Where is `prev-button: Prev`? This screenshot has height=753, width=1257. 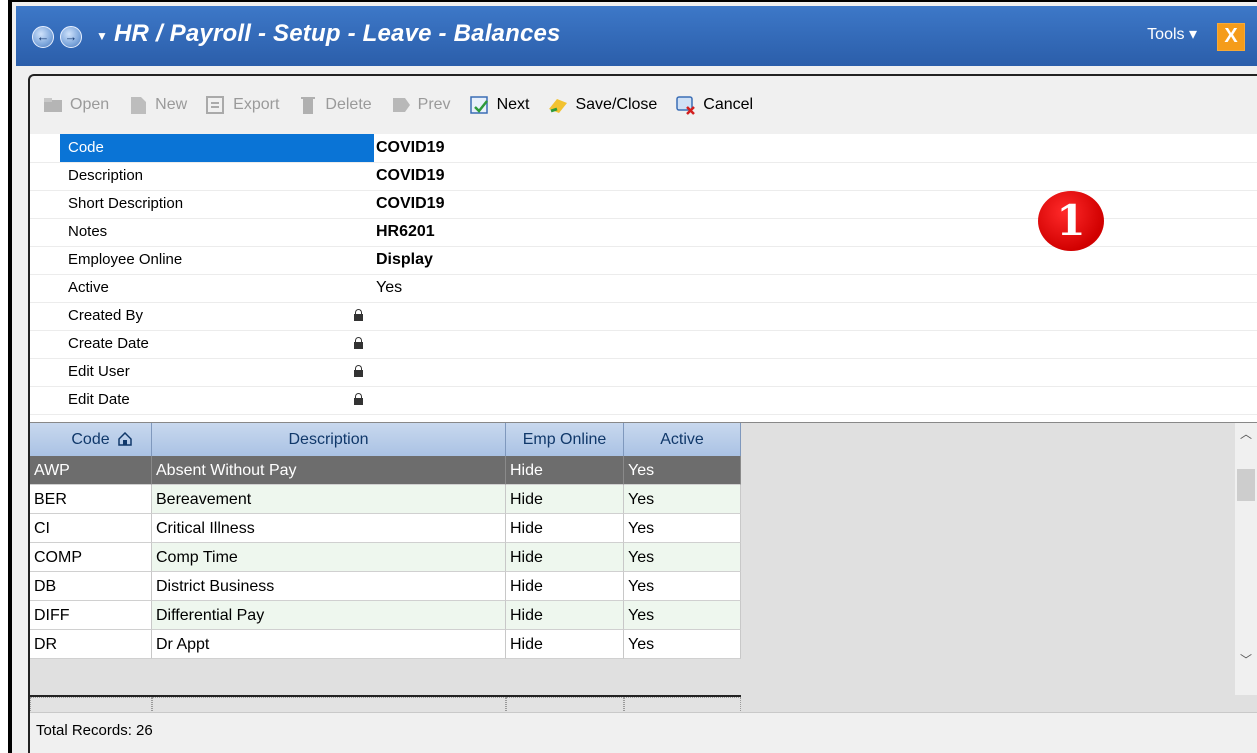
prev-button: Prev is located at coordinates (420, 105).